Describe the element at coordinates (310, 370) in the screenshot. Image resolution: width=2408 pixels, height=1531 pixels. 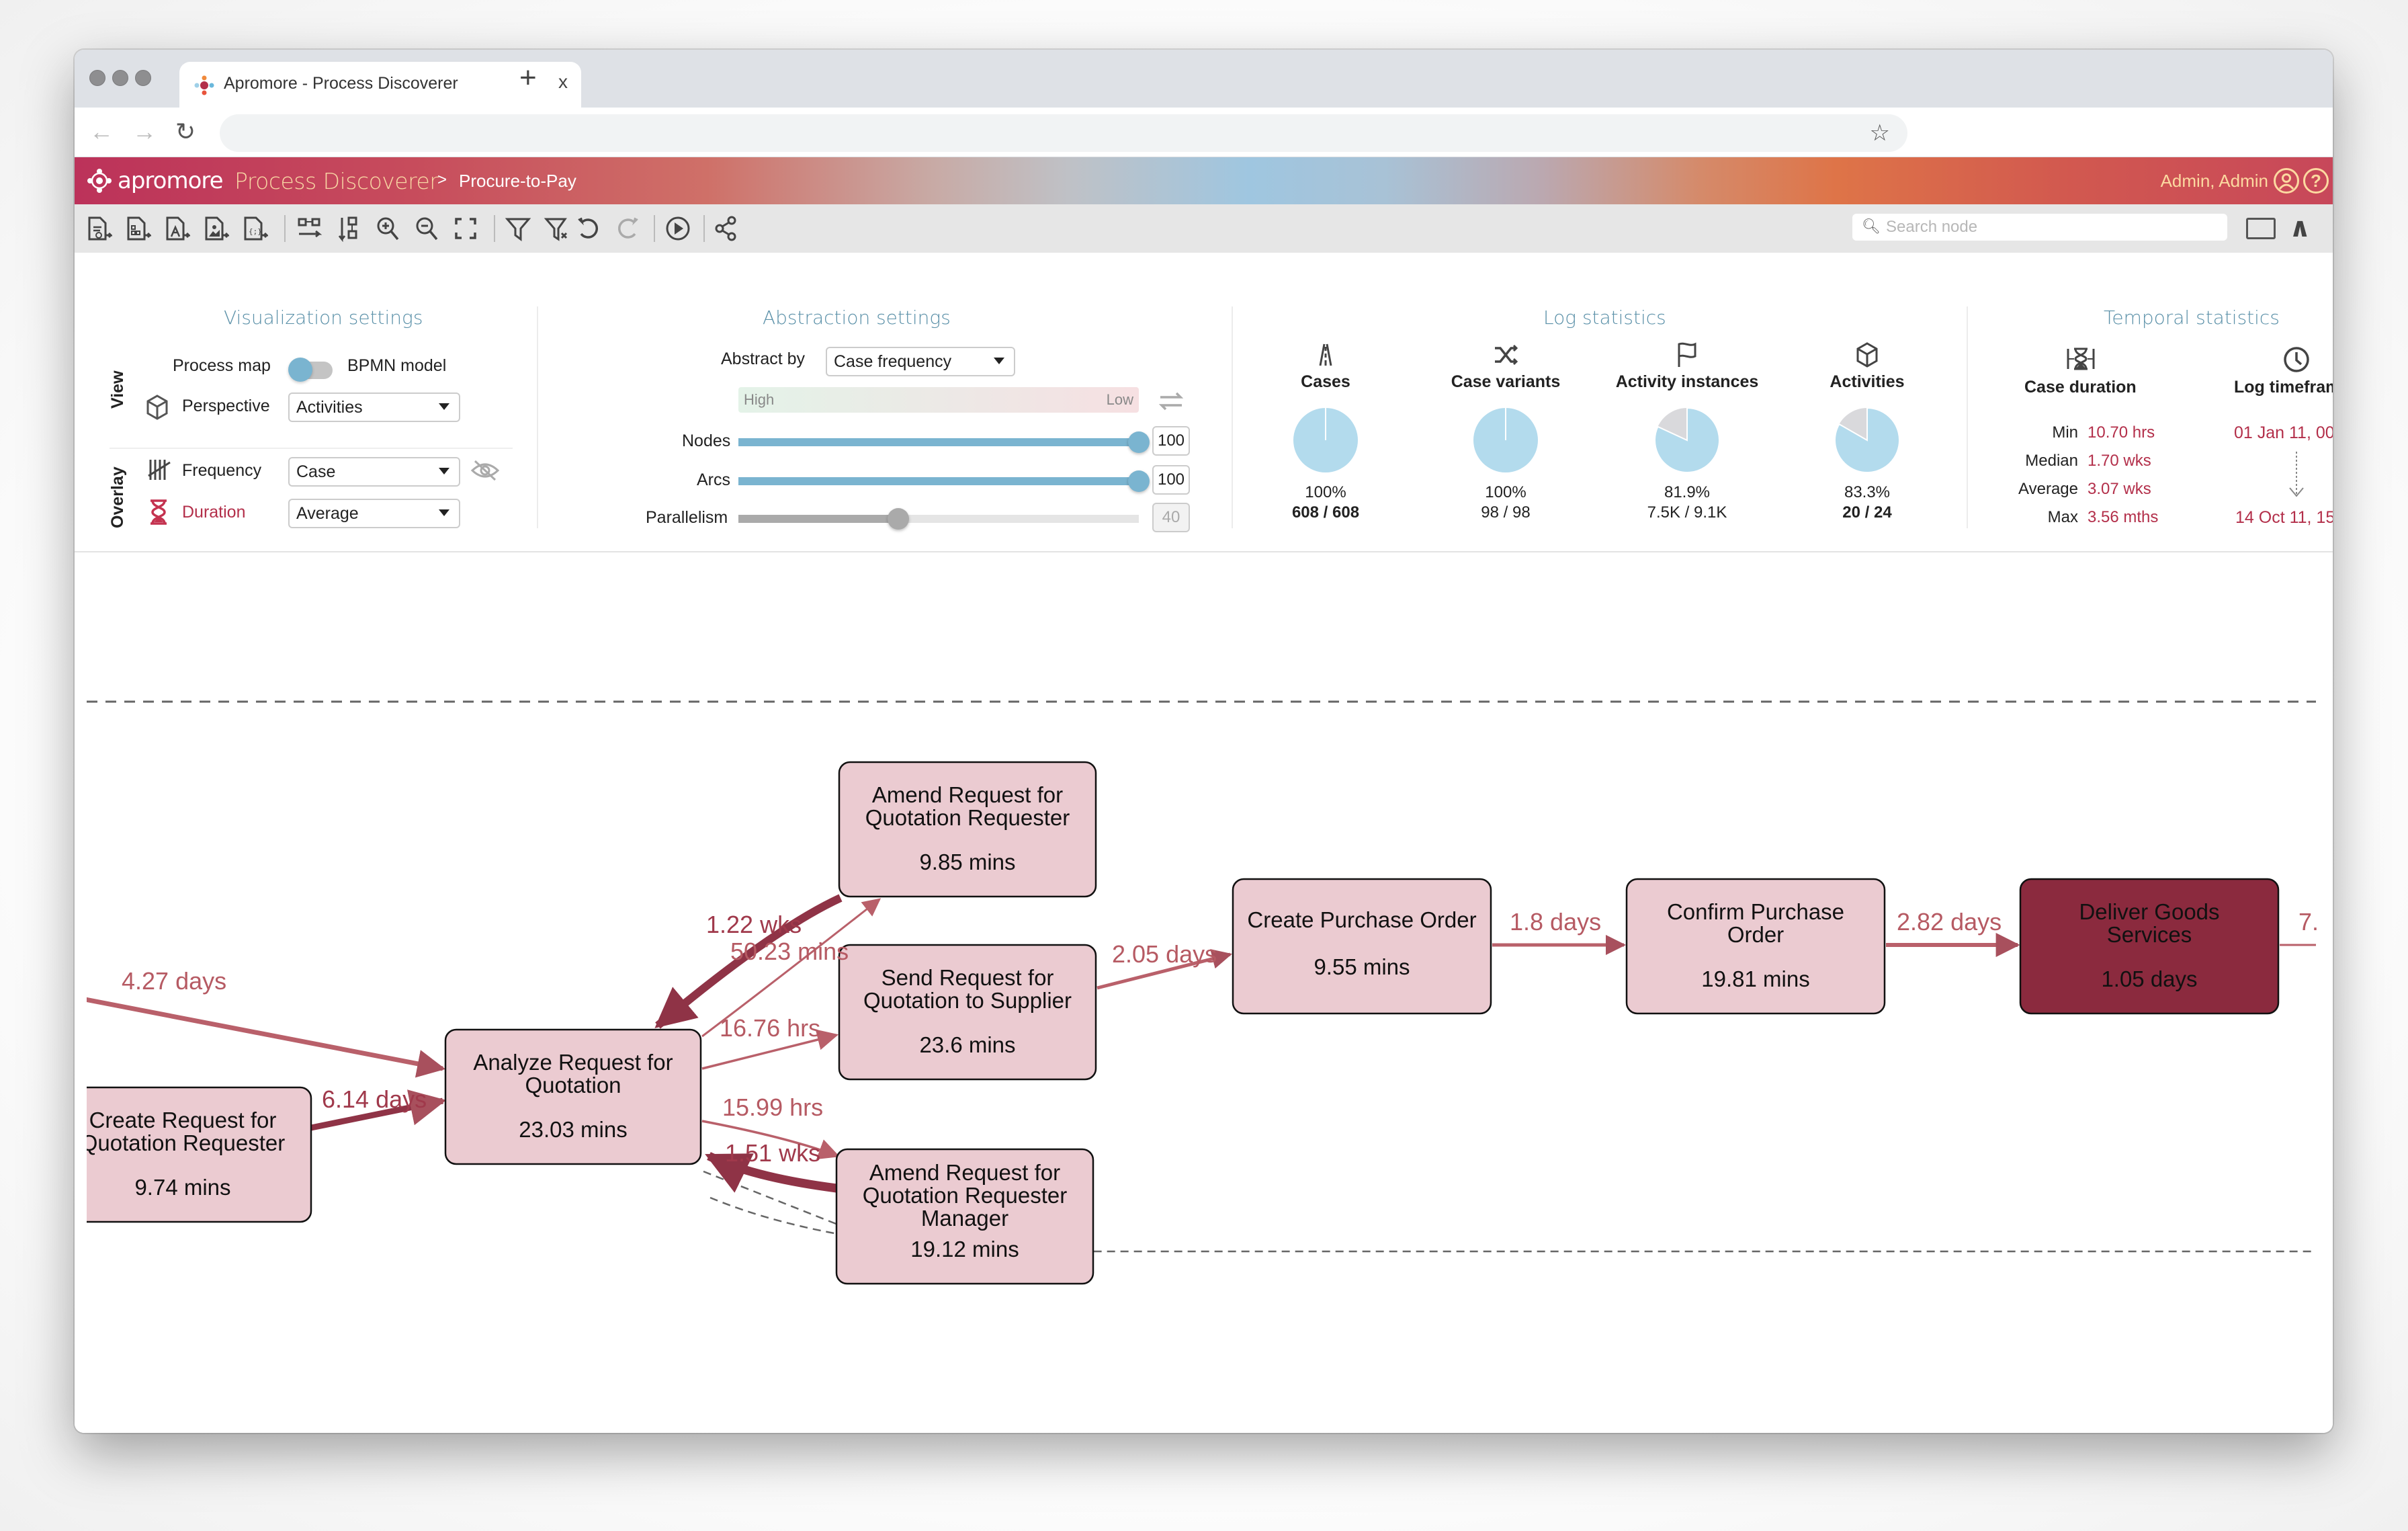
I see `view-mode-toggle` at that location.